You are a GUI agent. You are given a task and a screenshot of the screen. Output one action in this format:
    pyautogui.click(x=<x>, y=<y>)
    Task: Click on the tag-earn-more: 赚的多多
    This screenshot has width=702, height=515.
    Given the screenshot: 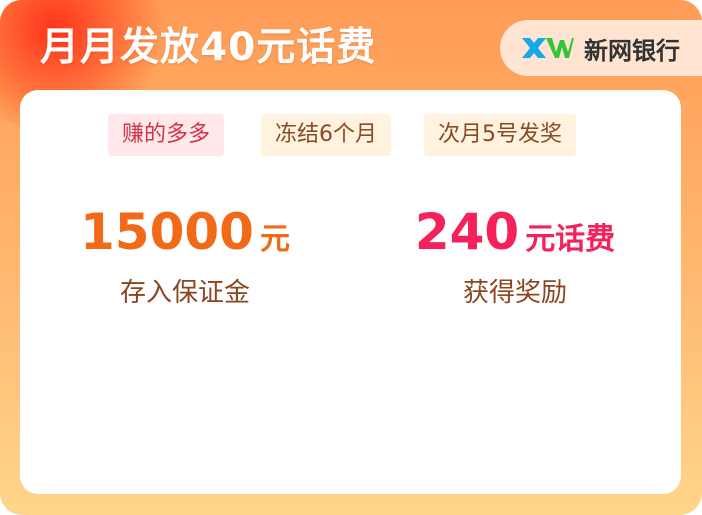 What is the action you would take?
    pyautogui.click(x=166, y=135)
    